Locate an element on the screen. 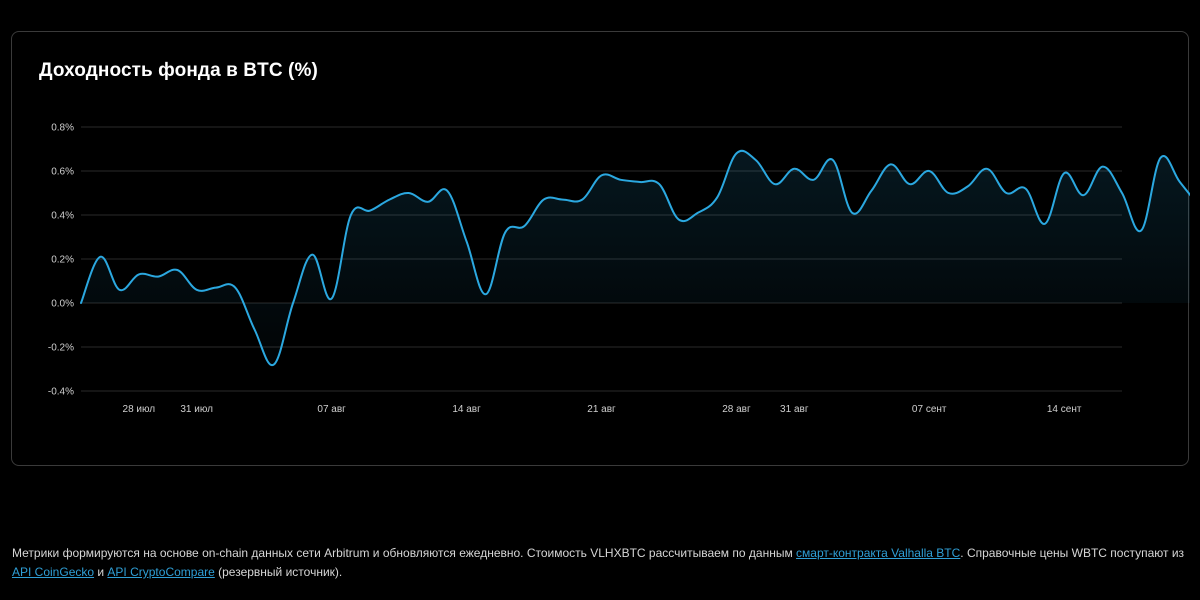 The height and width of the screenshot is (600, 1200). x-tick-label: 31 июл is located at coordinates (196, 409).